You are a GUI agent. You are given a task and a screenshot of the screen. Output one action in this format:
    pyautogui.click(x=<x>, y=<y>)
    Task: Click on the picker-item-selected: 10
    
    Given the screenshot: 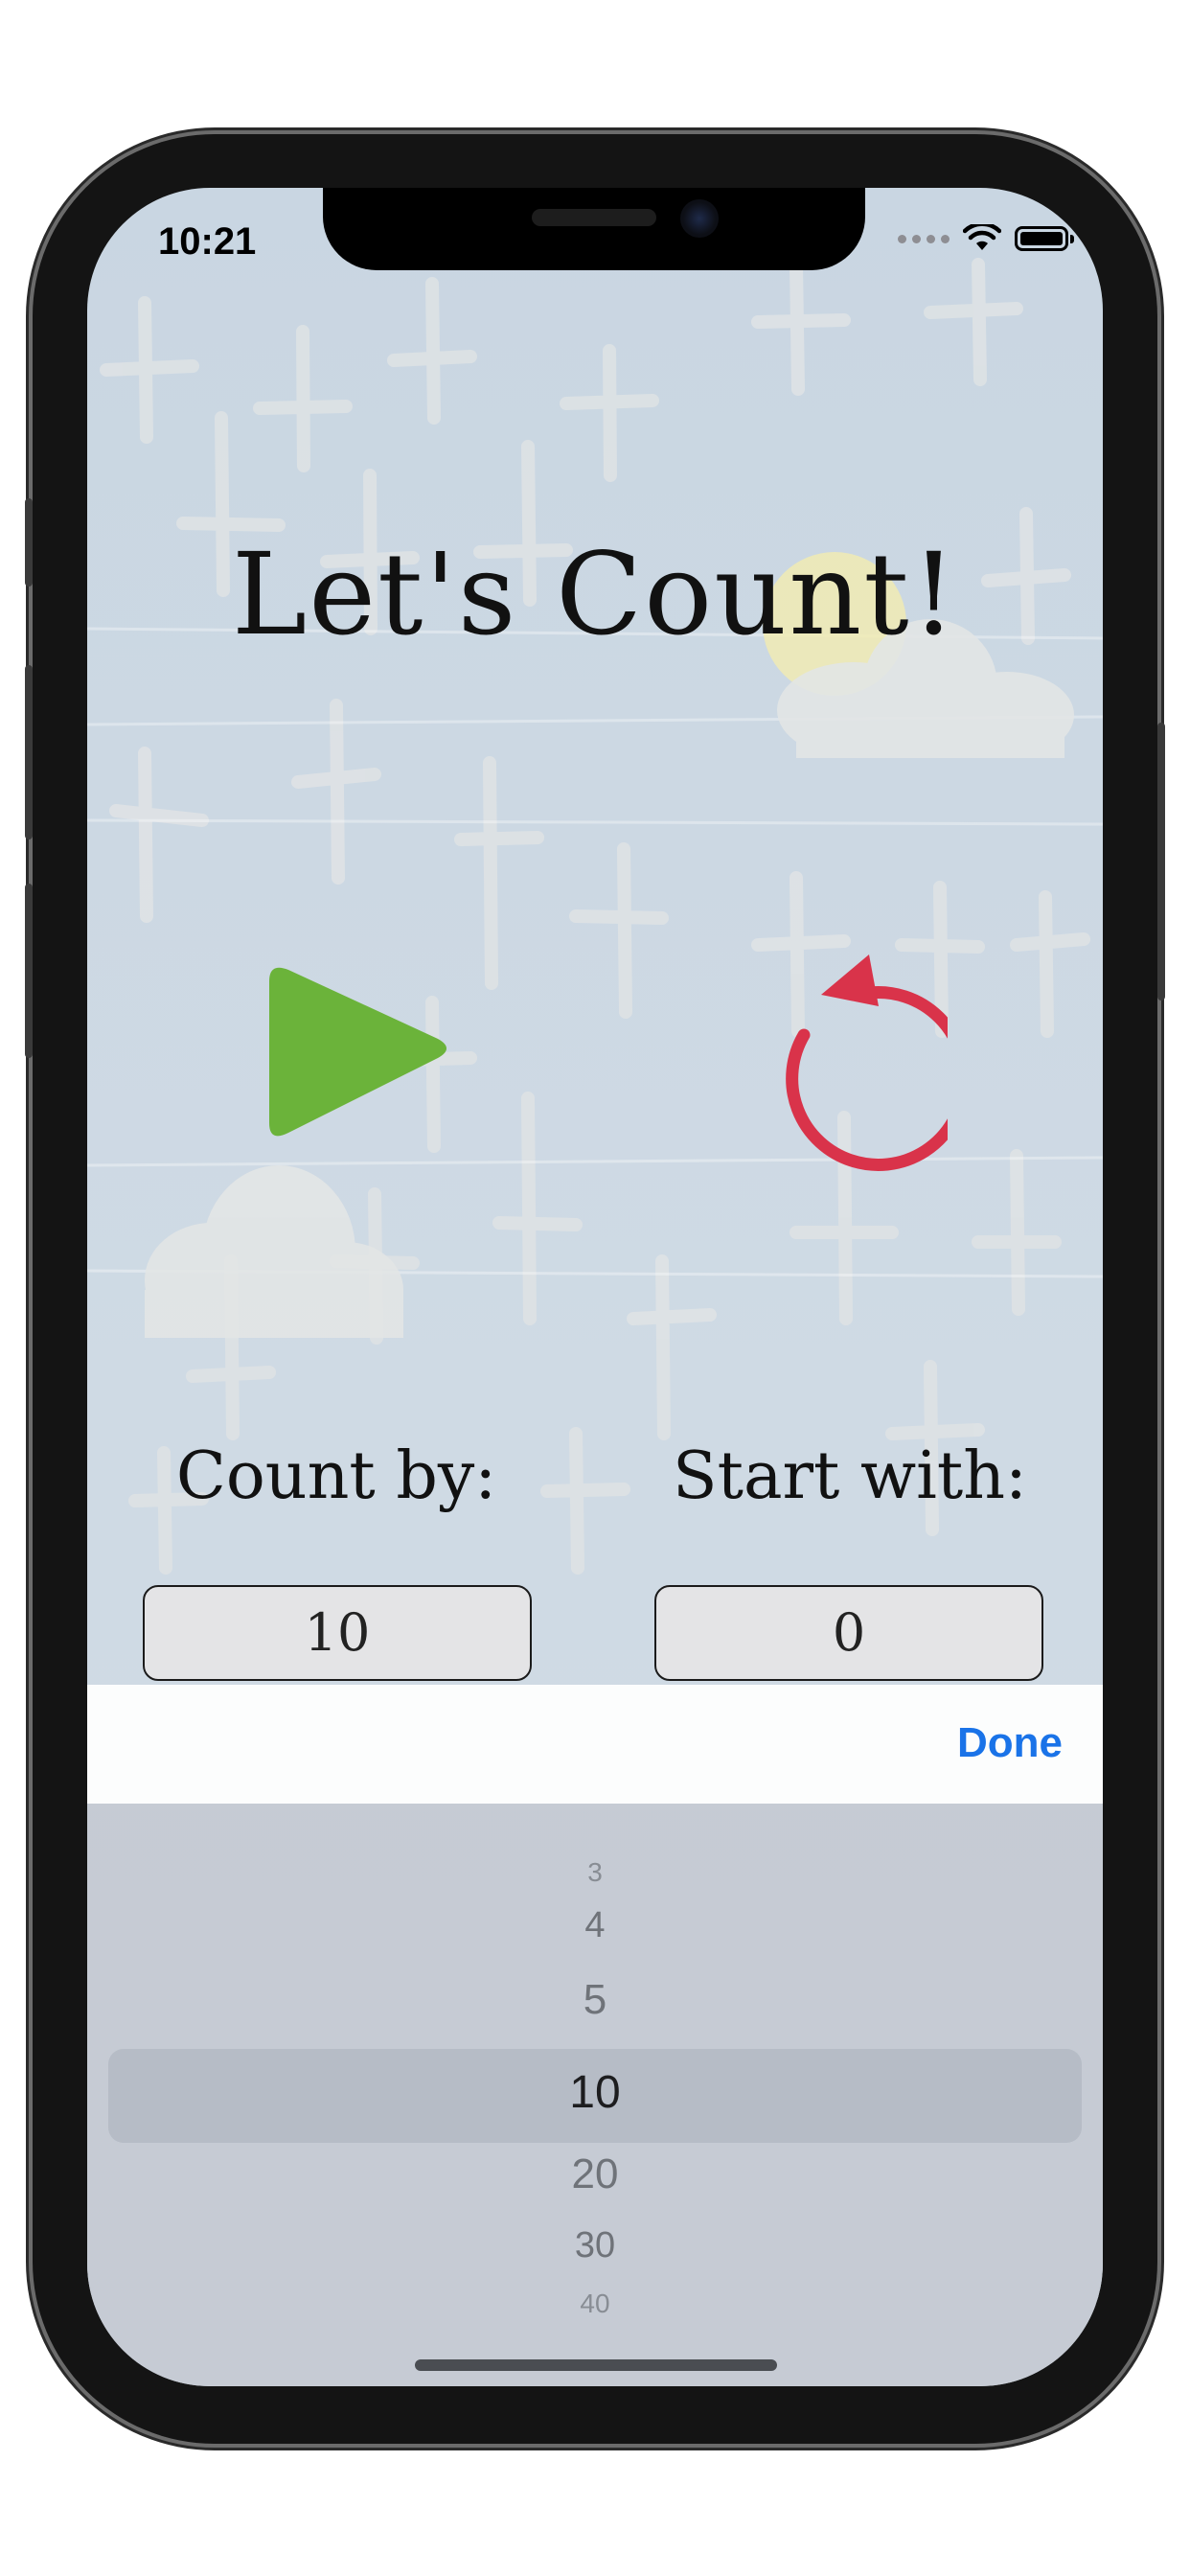 What is the action you would take?
    pyautogui.click(x=595, y=2092)
    